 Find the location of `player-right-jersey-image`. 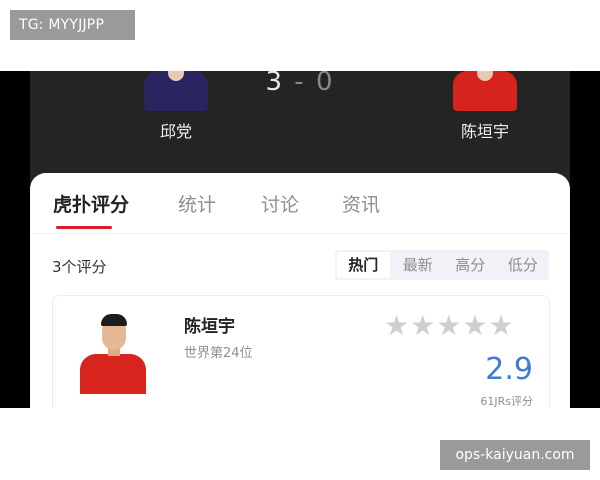

player-right-jersey-image is located at coordinates (485, 91).